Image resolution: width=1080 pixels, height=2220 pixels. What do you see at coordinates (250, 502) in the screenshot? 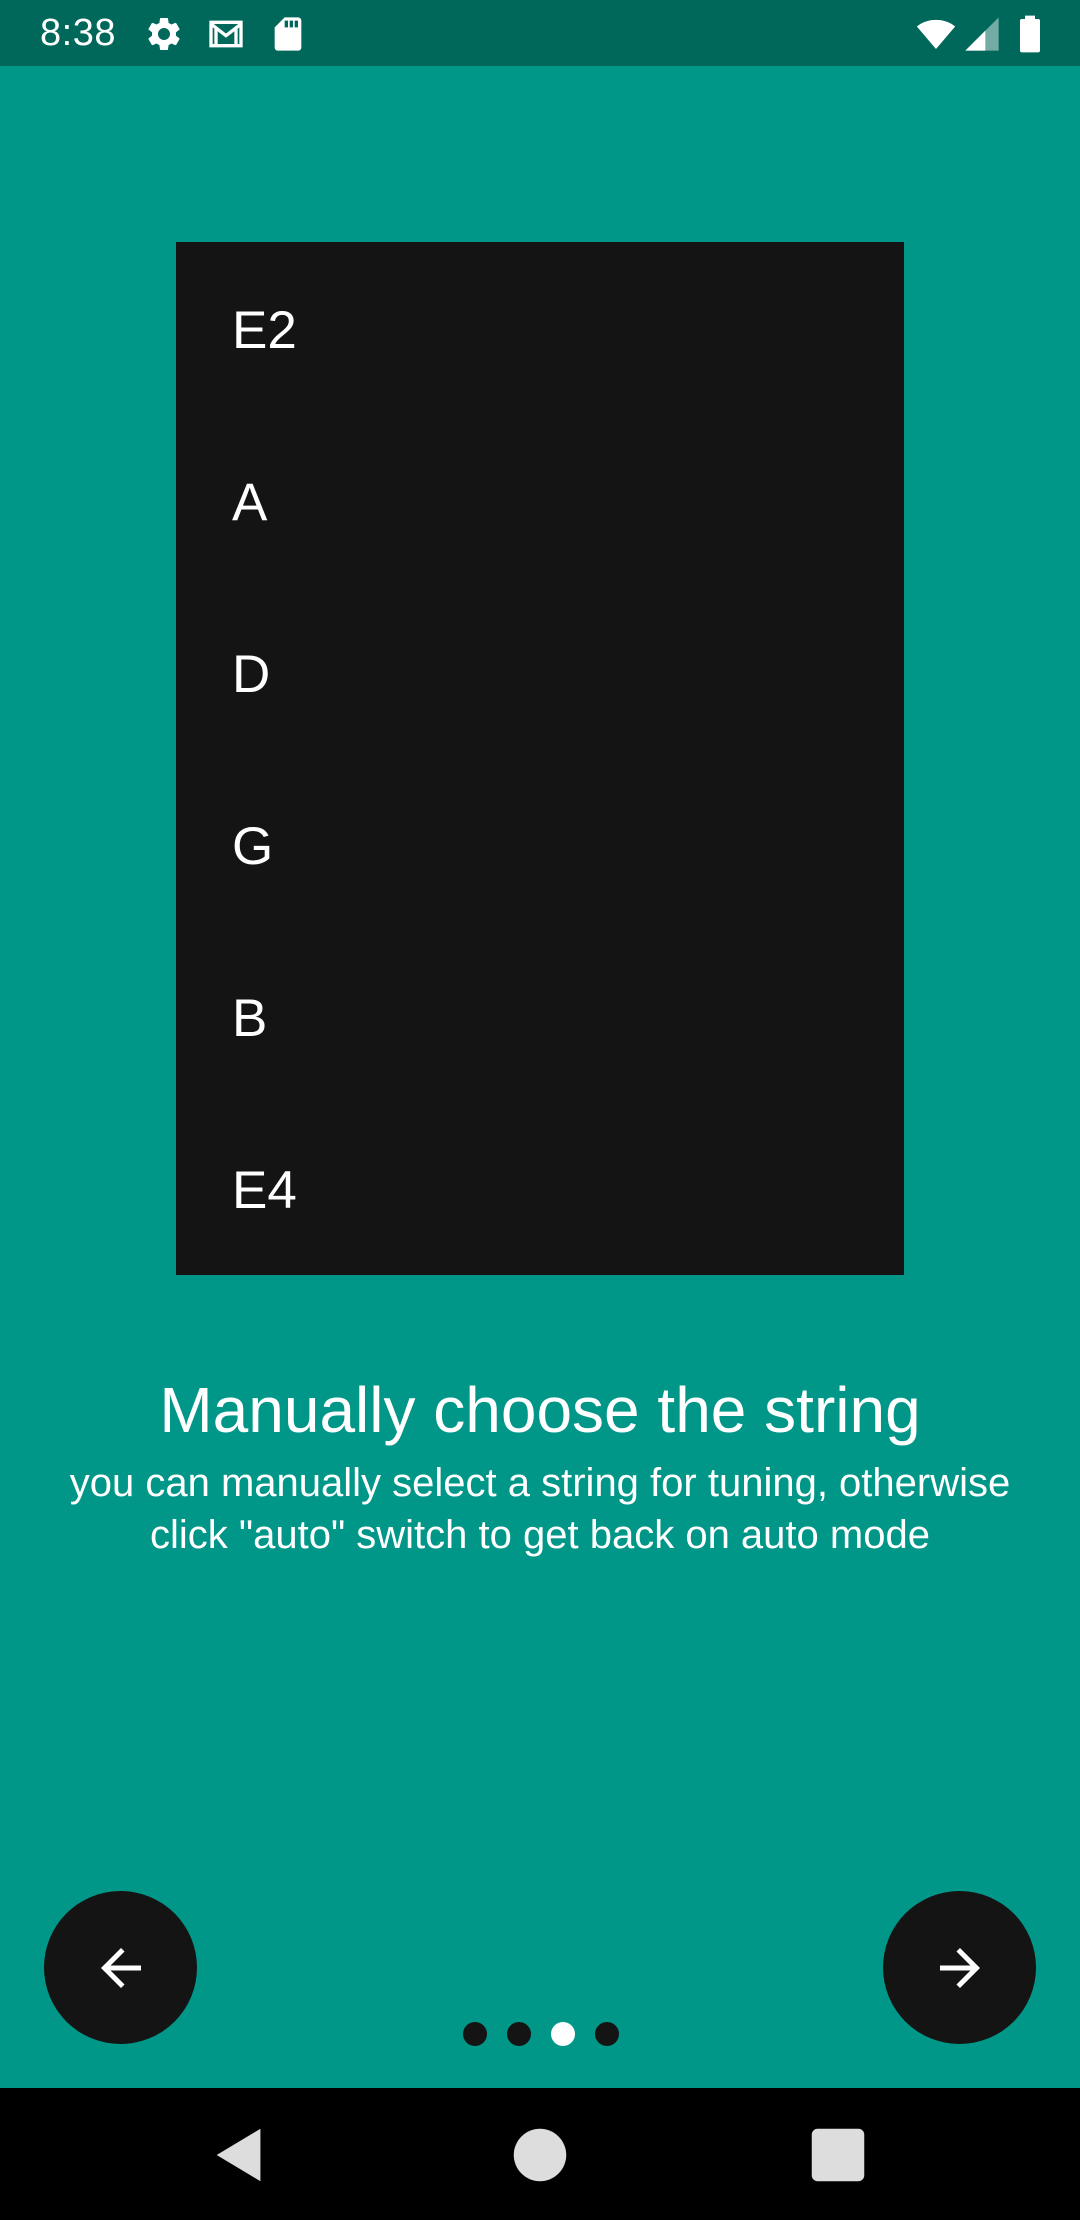
I see `string-item-a: A` at bounding box center [250, 502].